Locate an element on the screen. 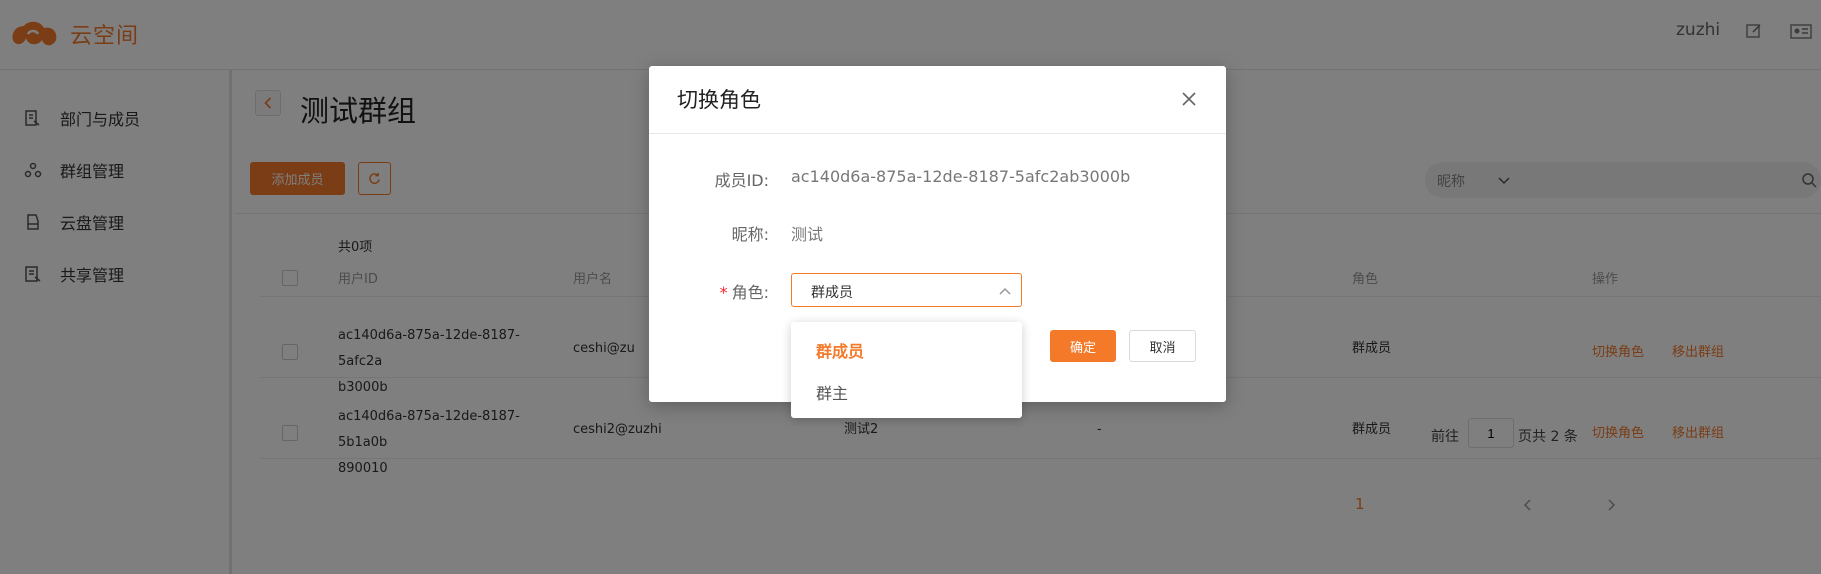 This screenshot has height=574, width=1821. member-id-label: 成员ID: is located at coordinates (741, 180).